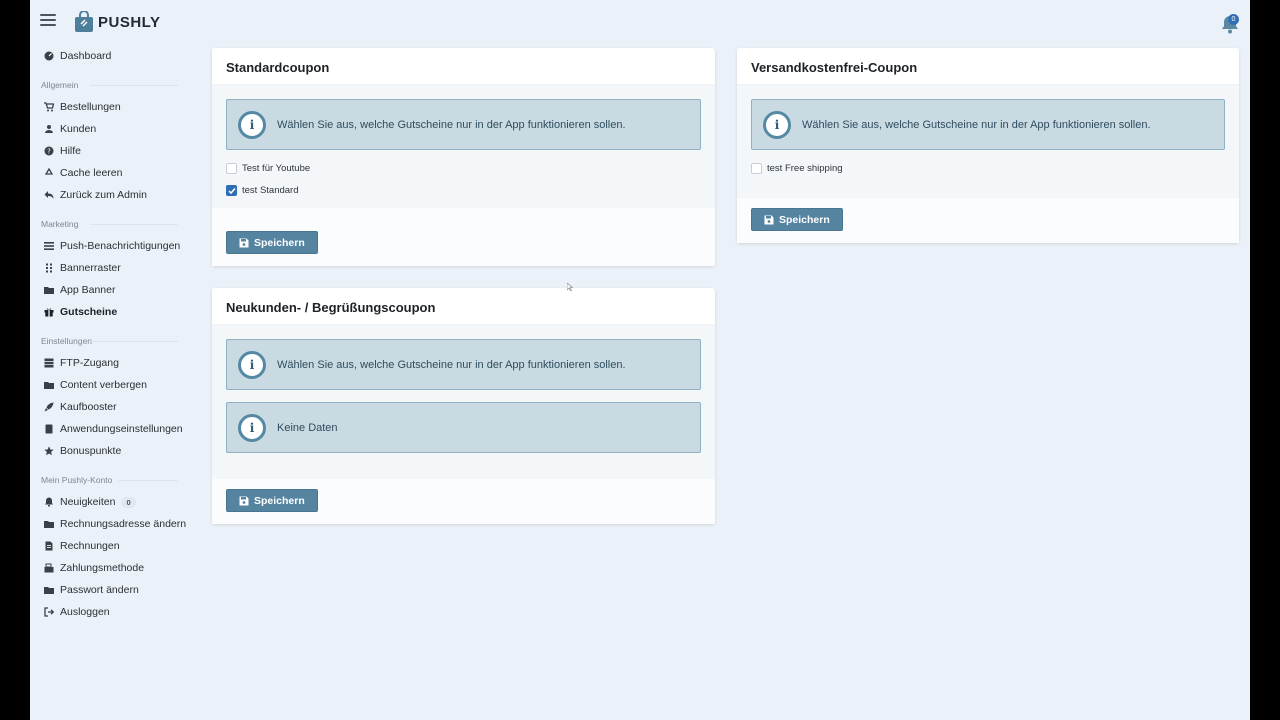 The height and width of the screenshot is (720, 1280). What do you see at coordinates (71, 151) in the screenshot?
I see `sidebar-item-label: Hilfe` at bounding box center [71, 151].